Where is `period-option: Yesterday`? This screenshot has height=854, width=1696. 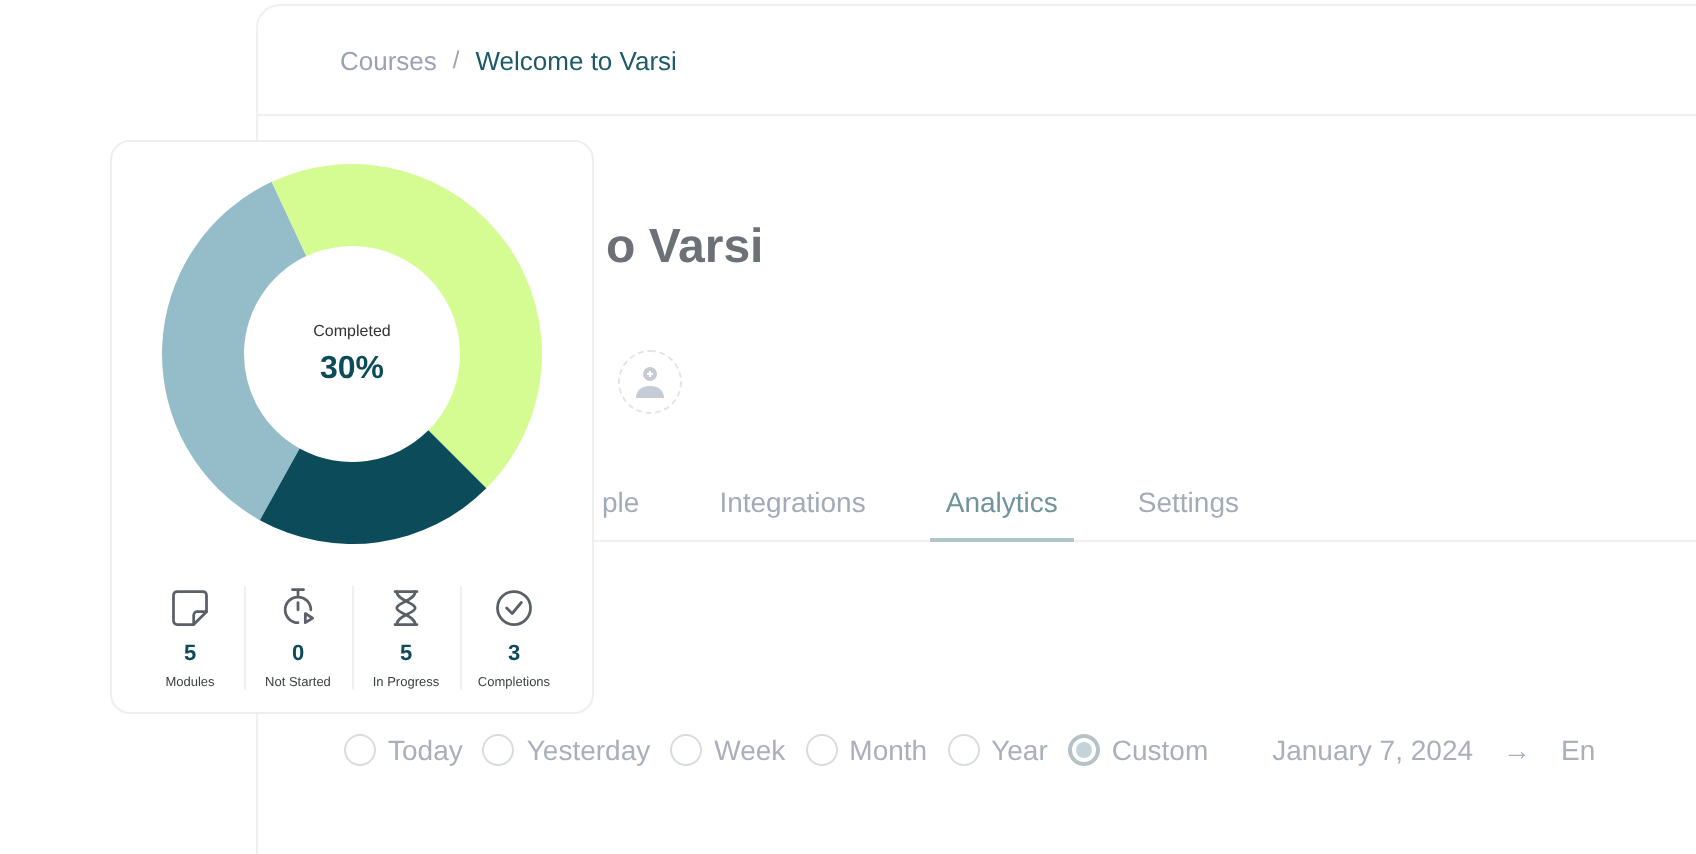
period-option: Yesterday is located at coordinates (566, 750).